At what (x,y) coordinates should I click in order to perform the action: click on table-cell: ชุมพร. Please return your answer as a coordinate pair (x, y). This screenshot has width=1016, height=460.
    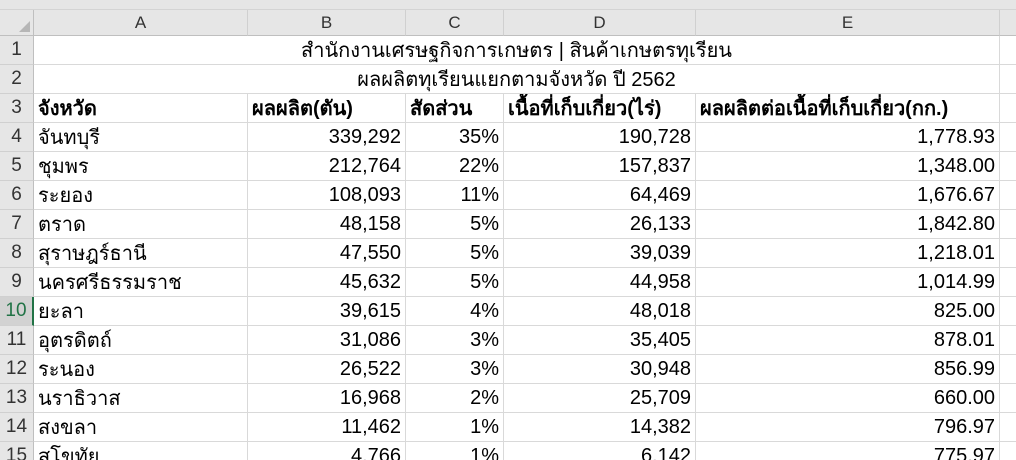
    Looking at the image, I should click on (141, 166).